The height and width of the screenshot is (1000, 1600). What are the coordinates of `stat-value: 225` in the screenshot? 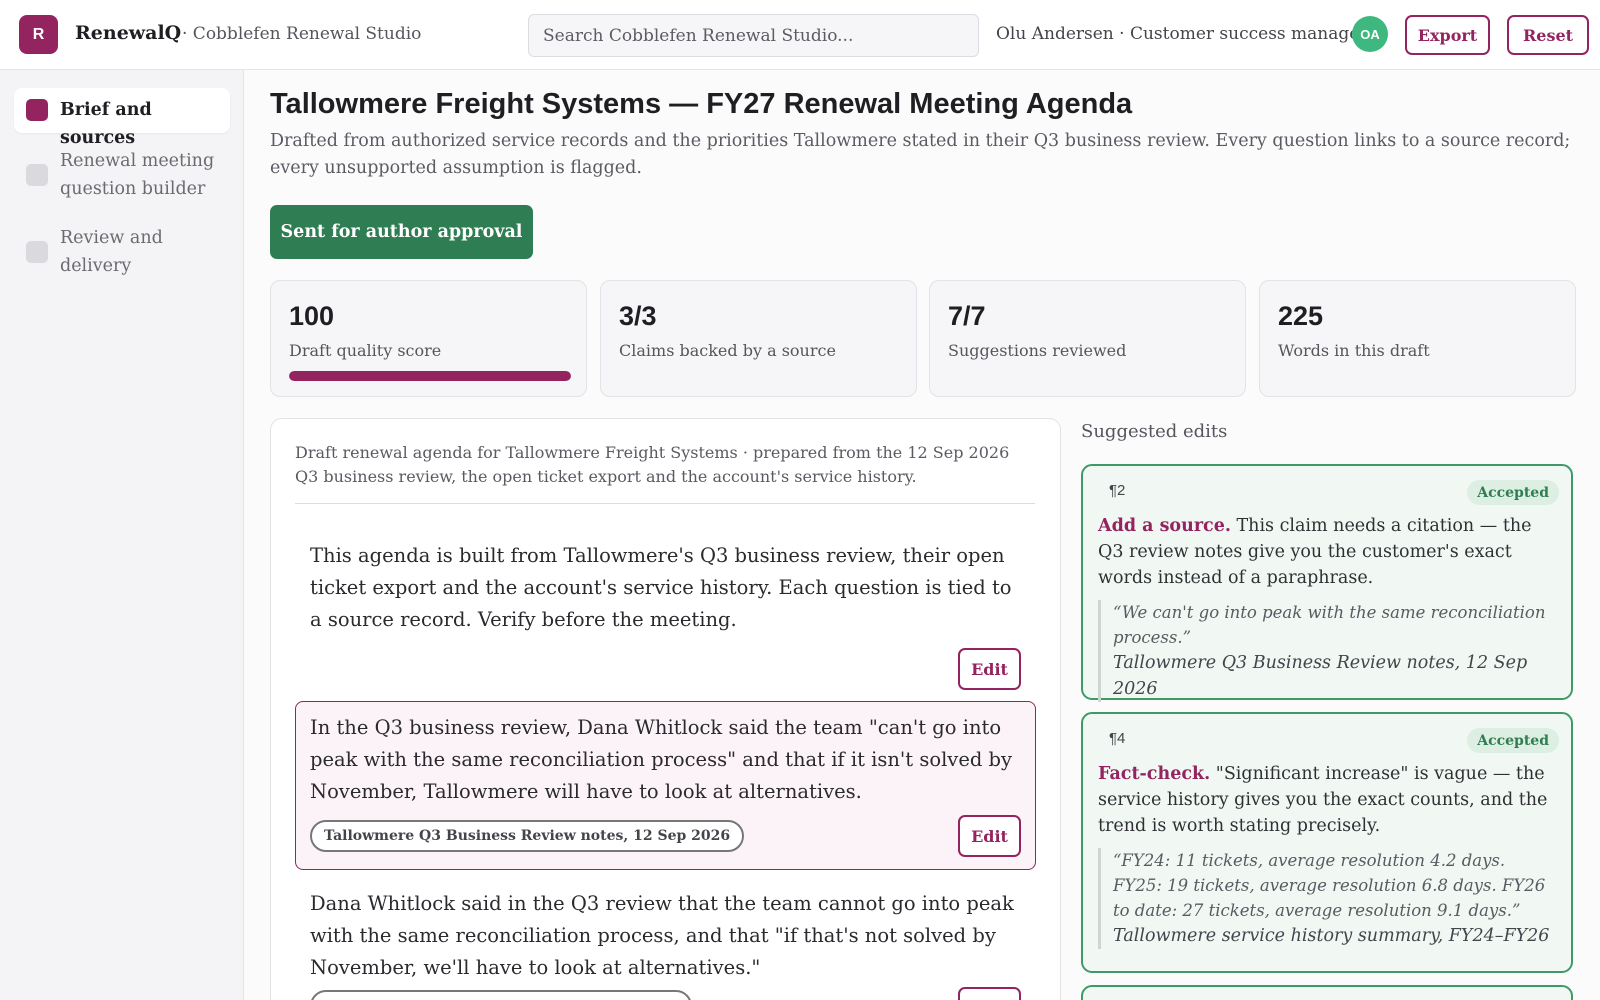 It's located at (1301, 316).